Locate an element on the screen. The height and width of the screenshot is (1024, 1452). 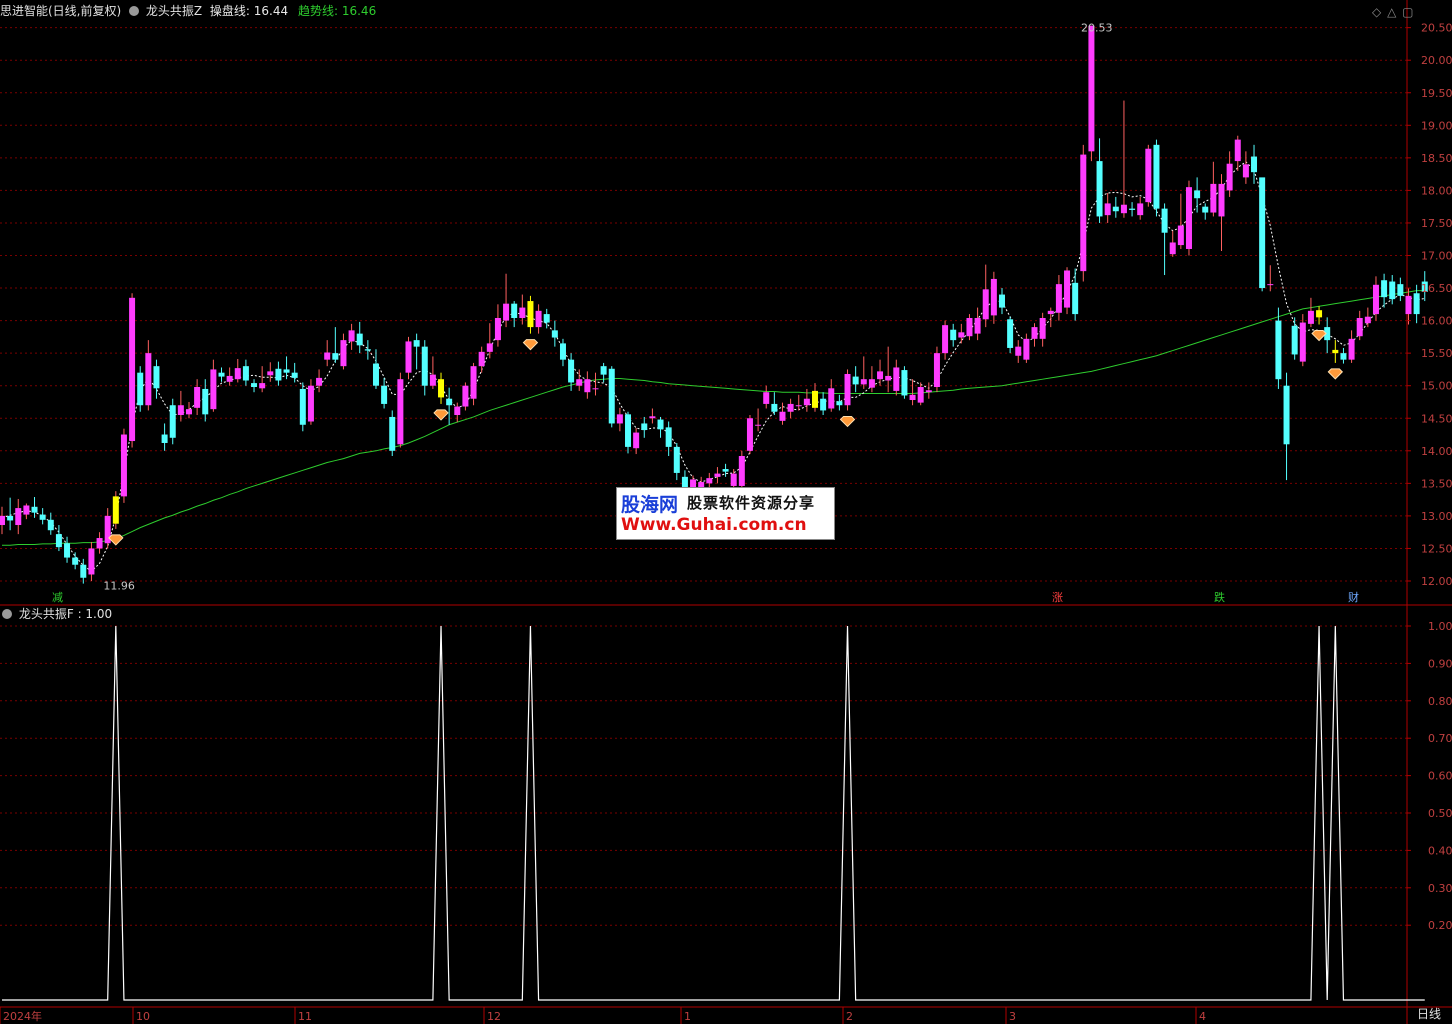
sub-header: 龙头共振F : 1.00 is located at coordinates (56, 614).